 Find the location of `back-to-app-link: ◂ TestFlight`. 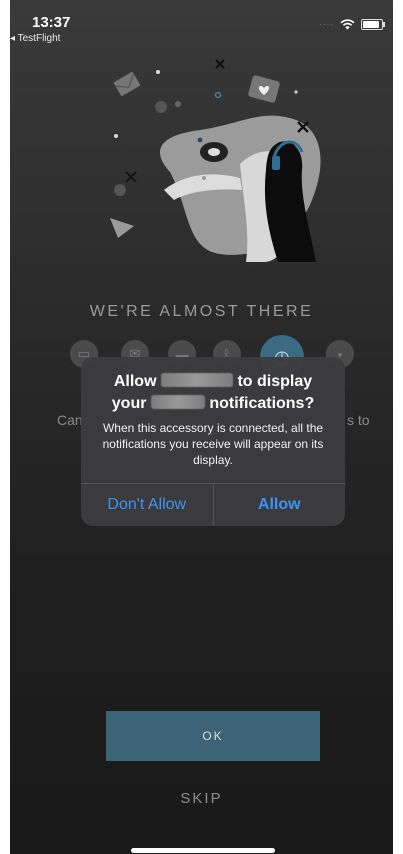

back-to-app-link: ◂ TestFlight is located at coordinates (35, 38).